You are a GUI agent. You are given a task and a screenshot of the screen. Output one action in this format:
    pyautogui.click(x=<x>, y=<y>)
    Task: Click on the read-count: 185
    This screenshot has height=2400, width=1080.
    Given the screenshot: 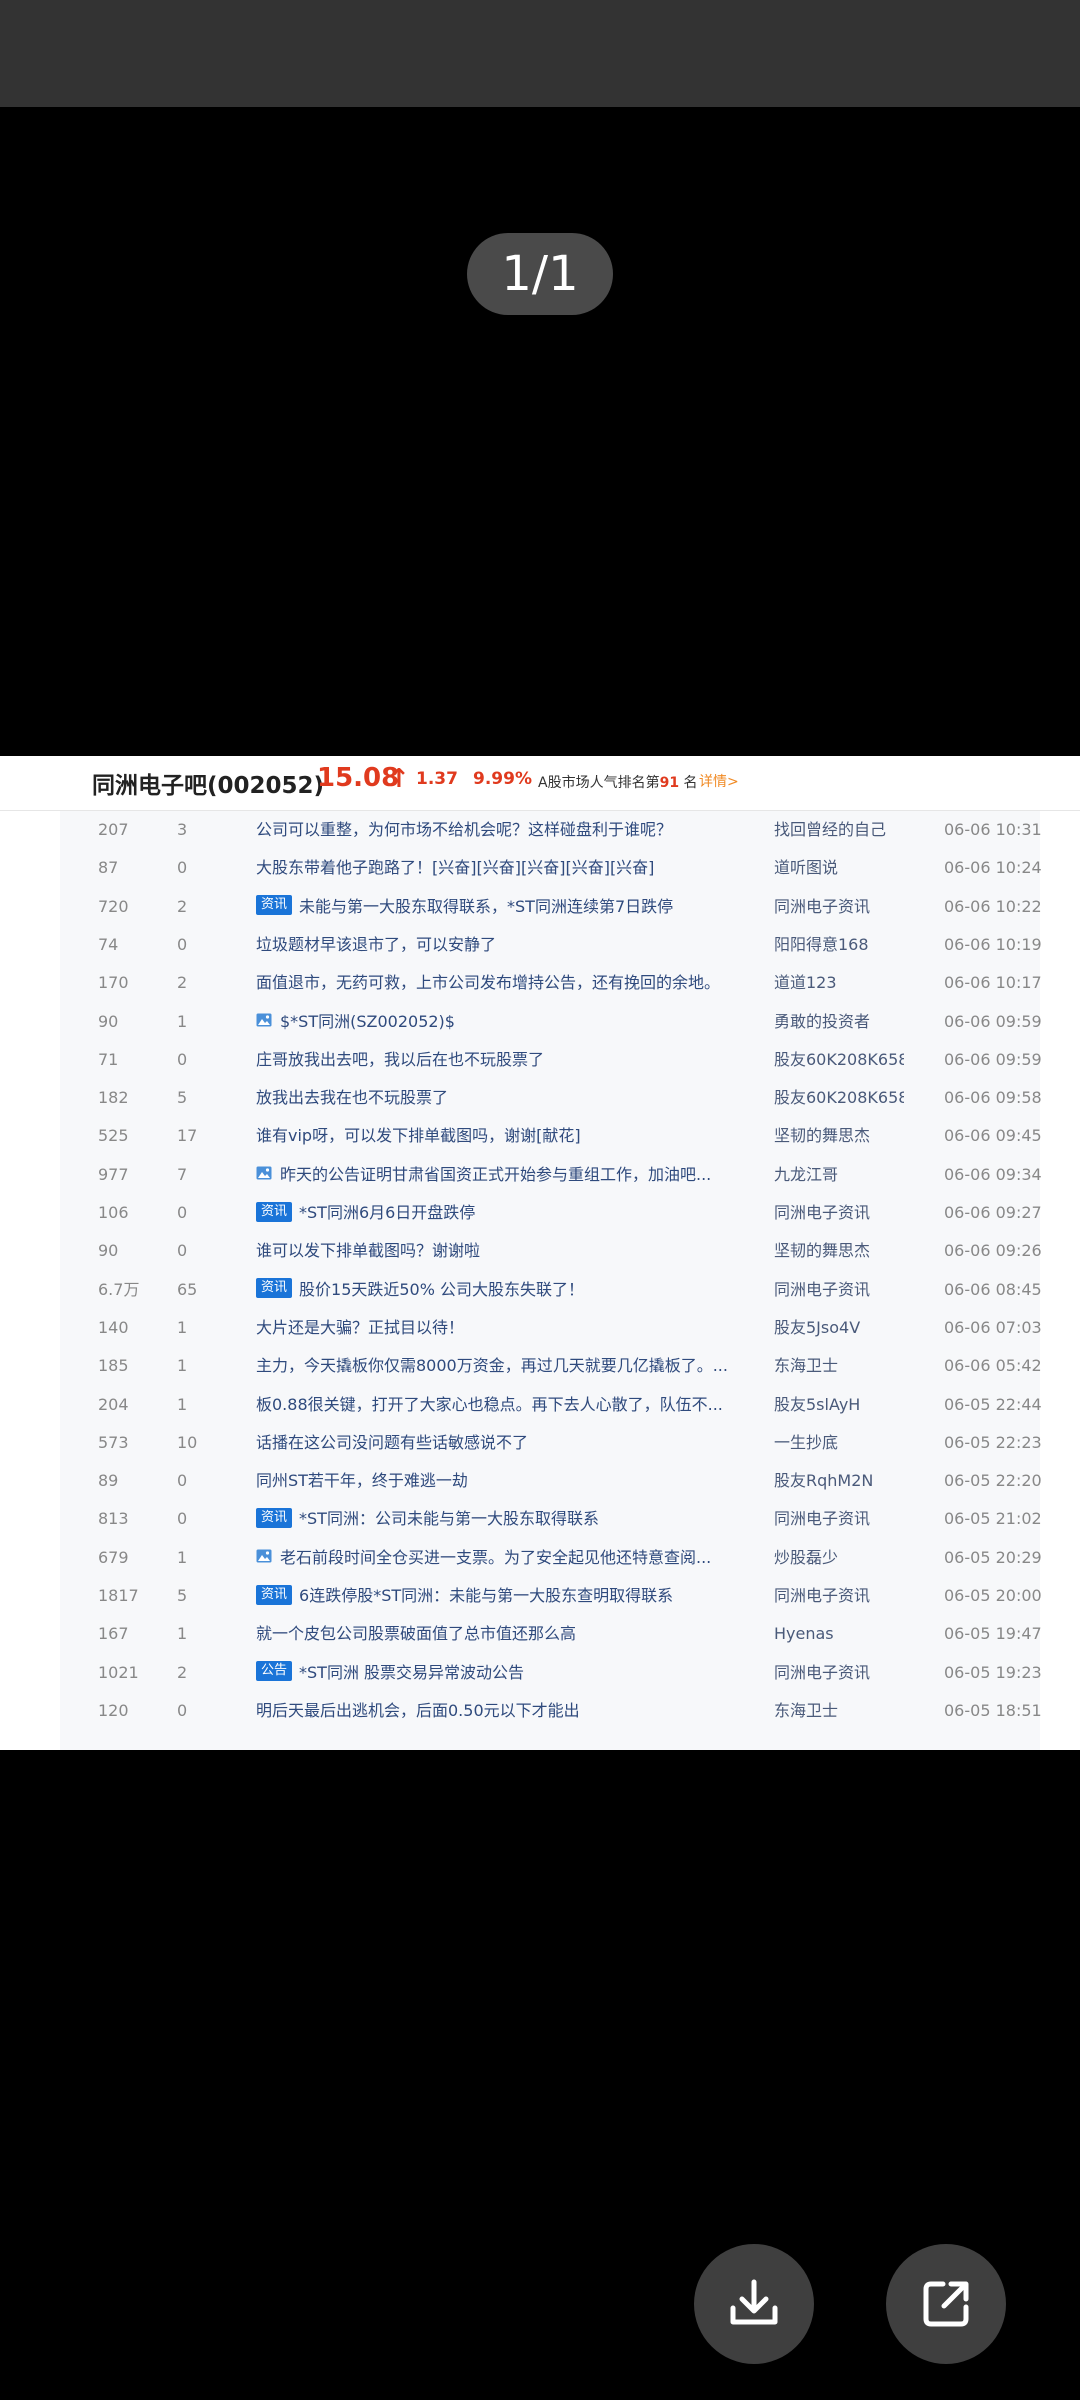 What is the action you would take?
    pyautogui.click(x=113, y=1366)
    